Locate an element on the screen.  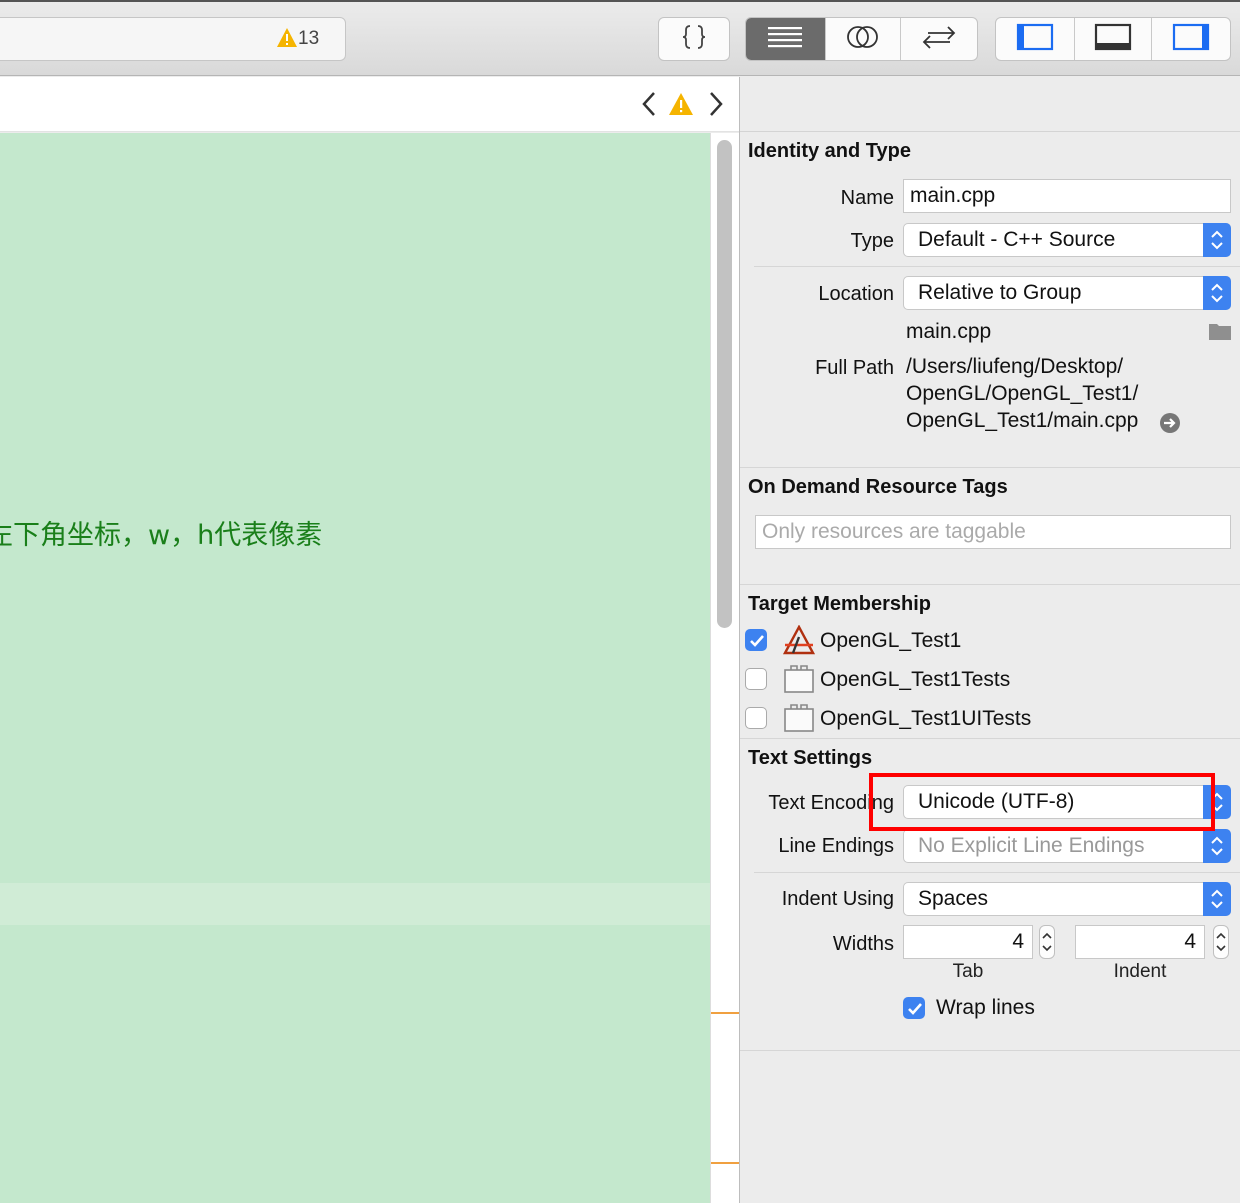
chevron-left-icon is located at coordinates (650, 106).